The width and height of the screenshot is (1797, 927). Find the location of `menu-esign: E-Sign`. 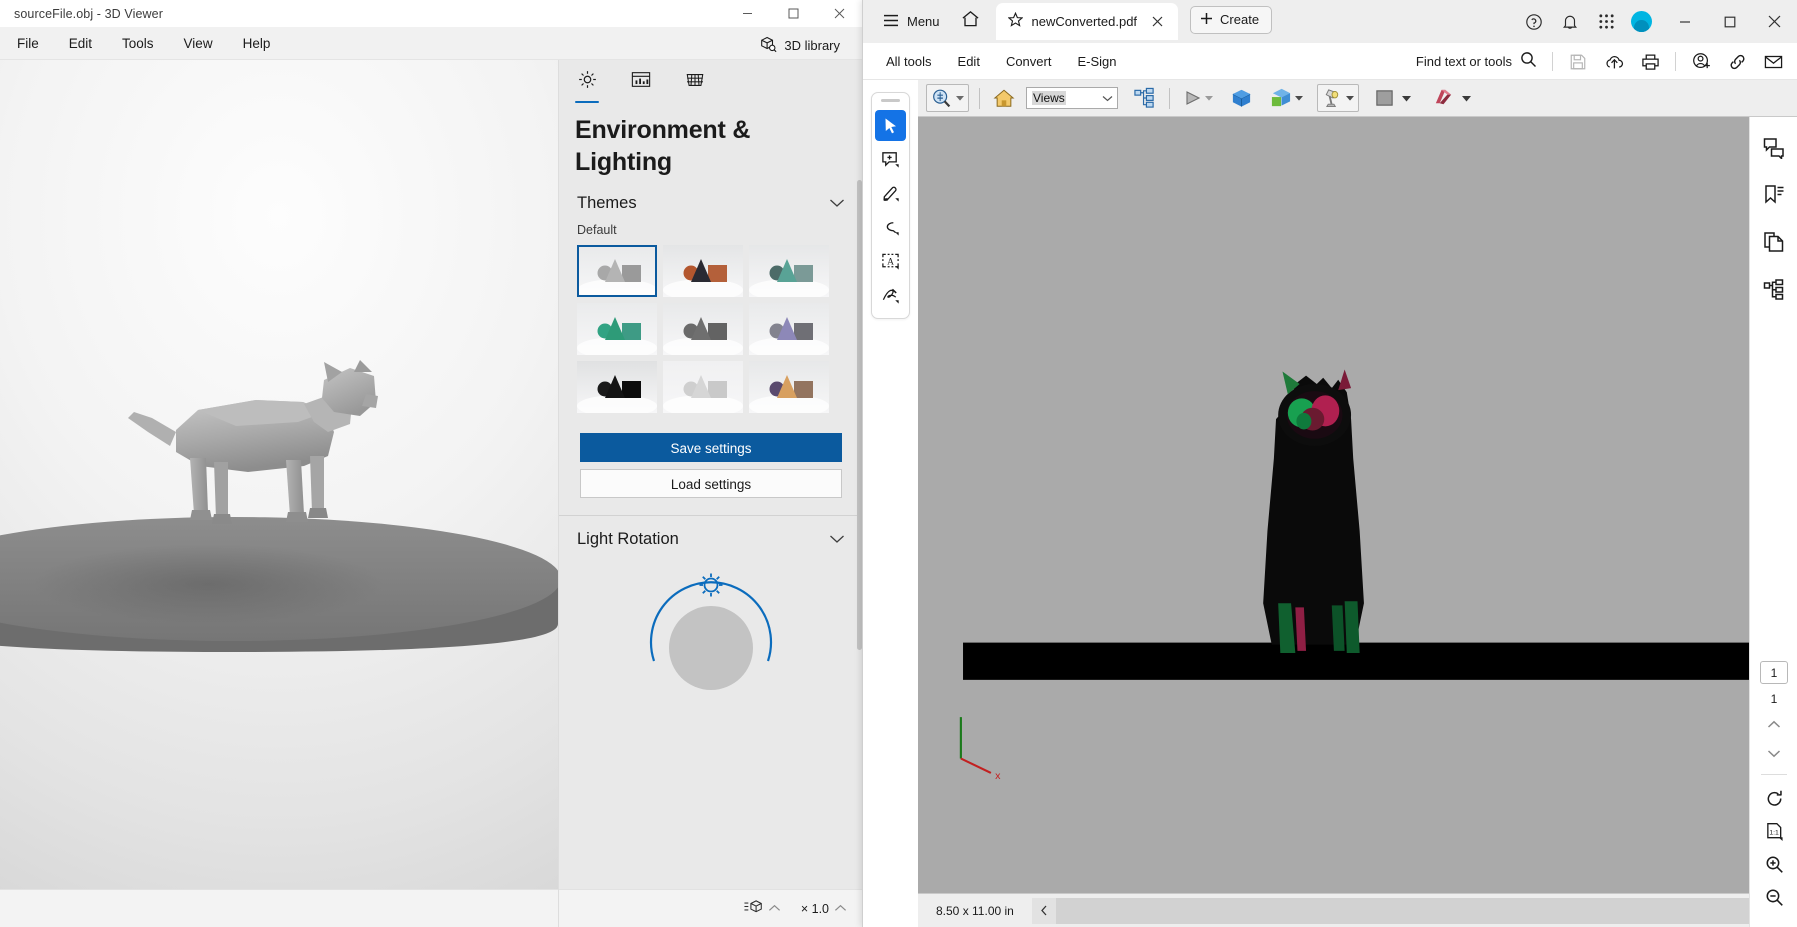

menu-esign: E-Sign is located at coordinates (1096, 61).